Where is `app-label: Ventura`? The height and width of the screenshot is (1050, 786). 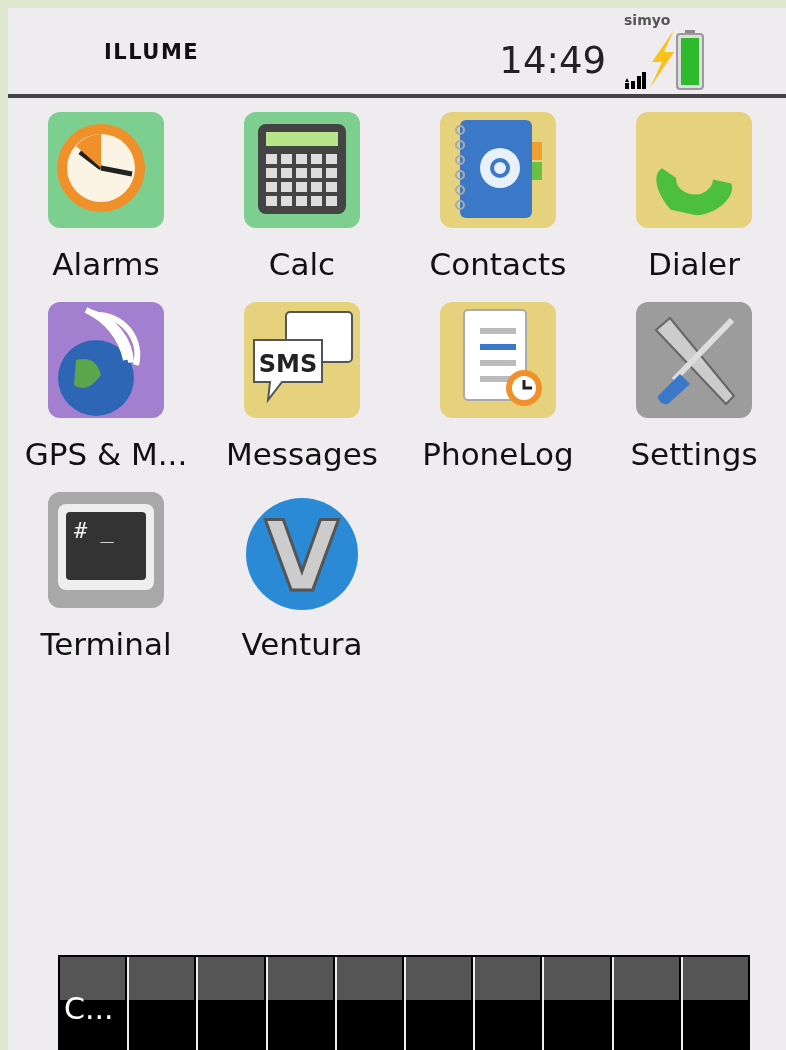 app-label: Ventura is located at coordinates (302, 644).